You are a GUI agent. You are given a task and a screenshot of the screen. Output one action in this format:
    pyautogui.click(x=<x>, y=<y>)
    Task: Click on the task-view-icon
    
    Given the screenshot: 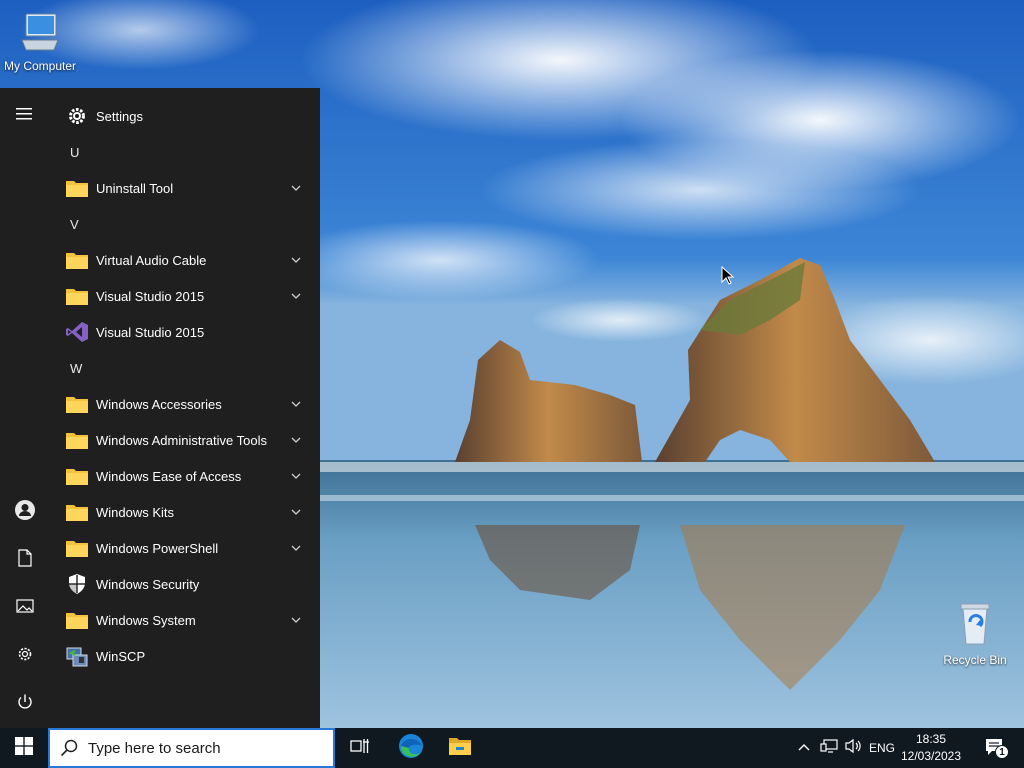 What is the action you would take?
    pyautogui.click(x=360, y=748)
    